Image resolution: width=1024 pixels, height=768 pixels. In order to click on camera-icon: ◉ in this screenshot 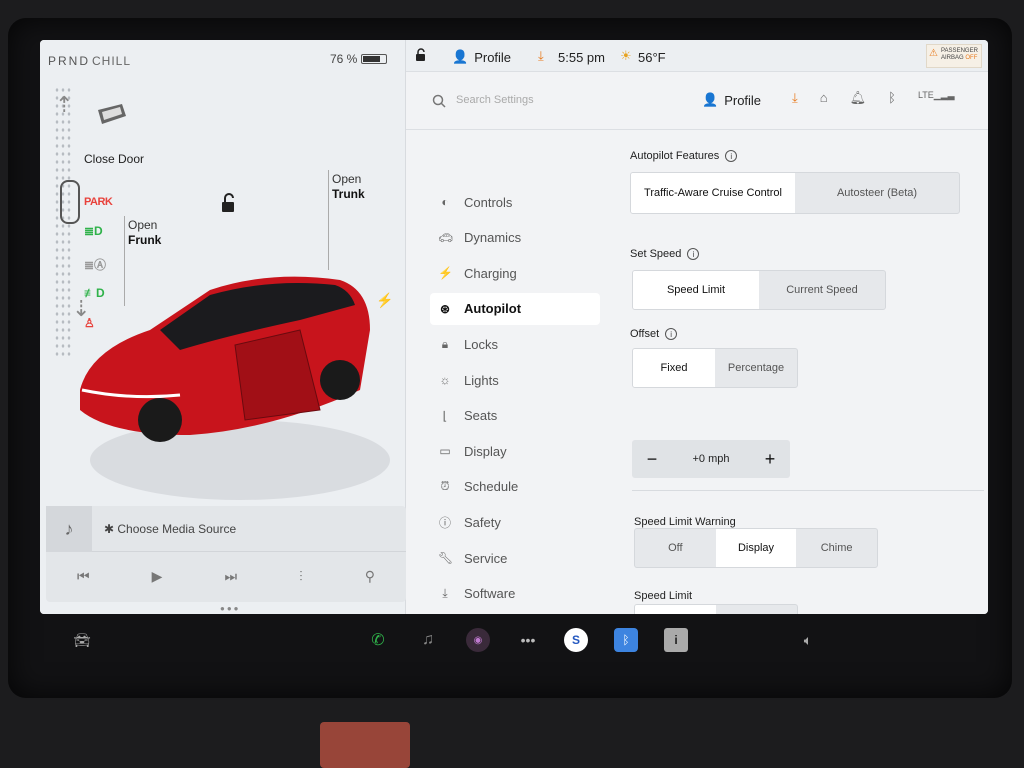, I will do `click(478, 640)`.